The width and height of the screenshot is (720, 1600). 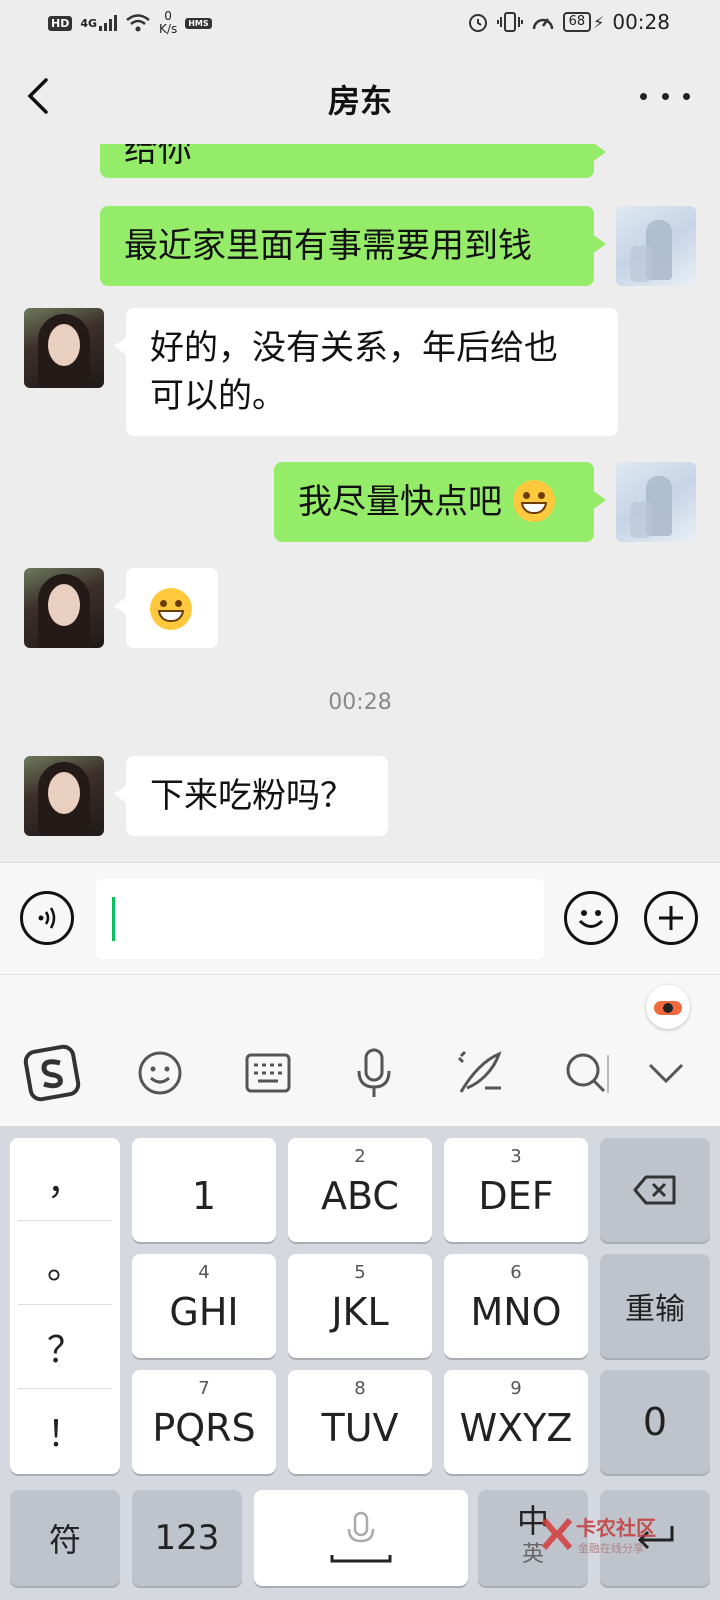 I want to click on key-8: 8 TUV, so click(x=360, y=1422).